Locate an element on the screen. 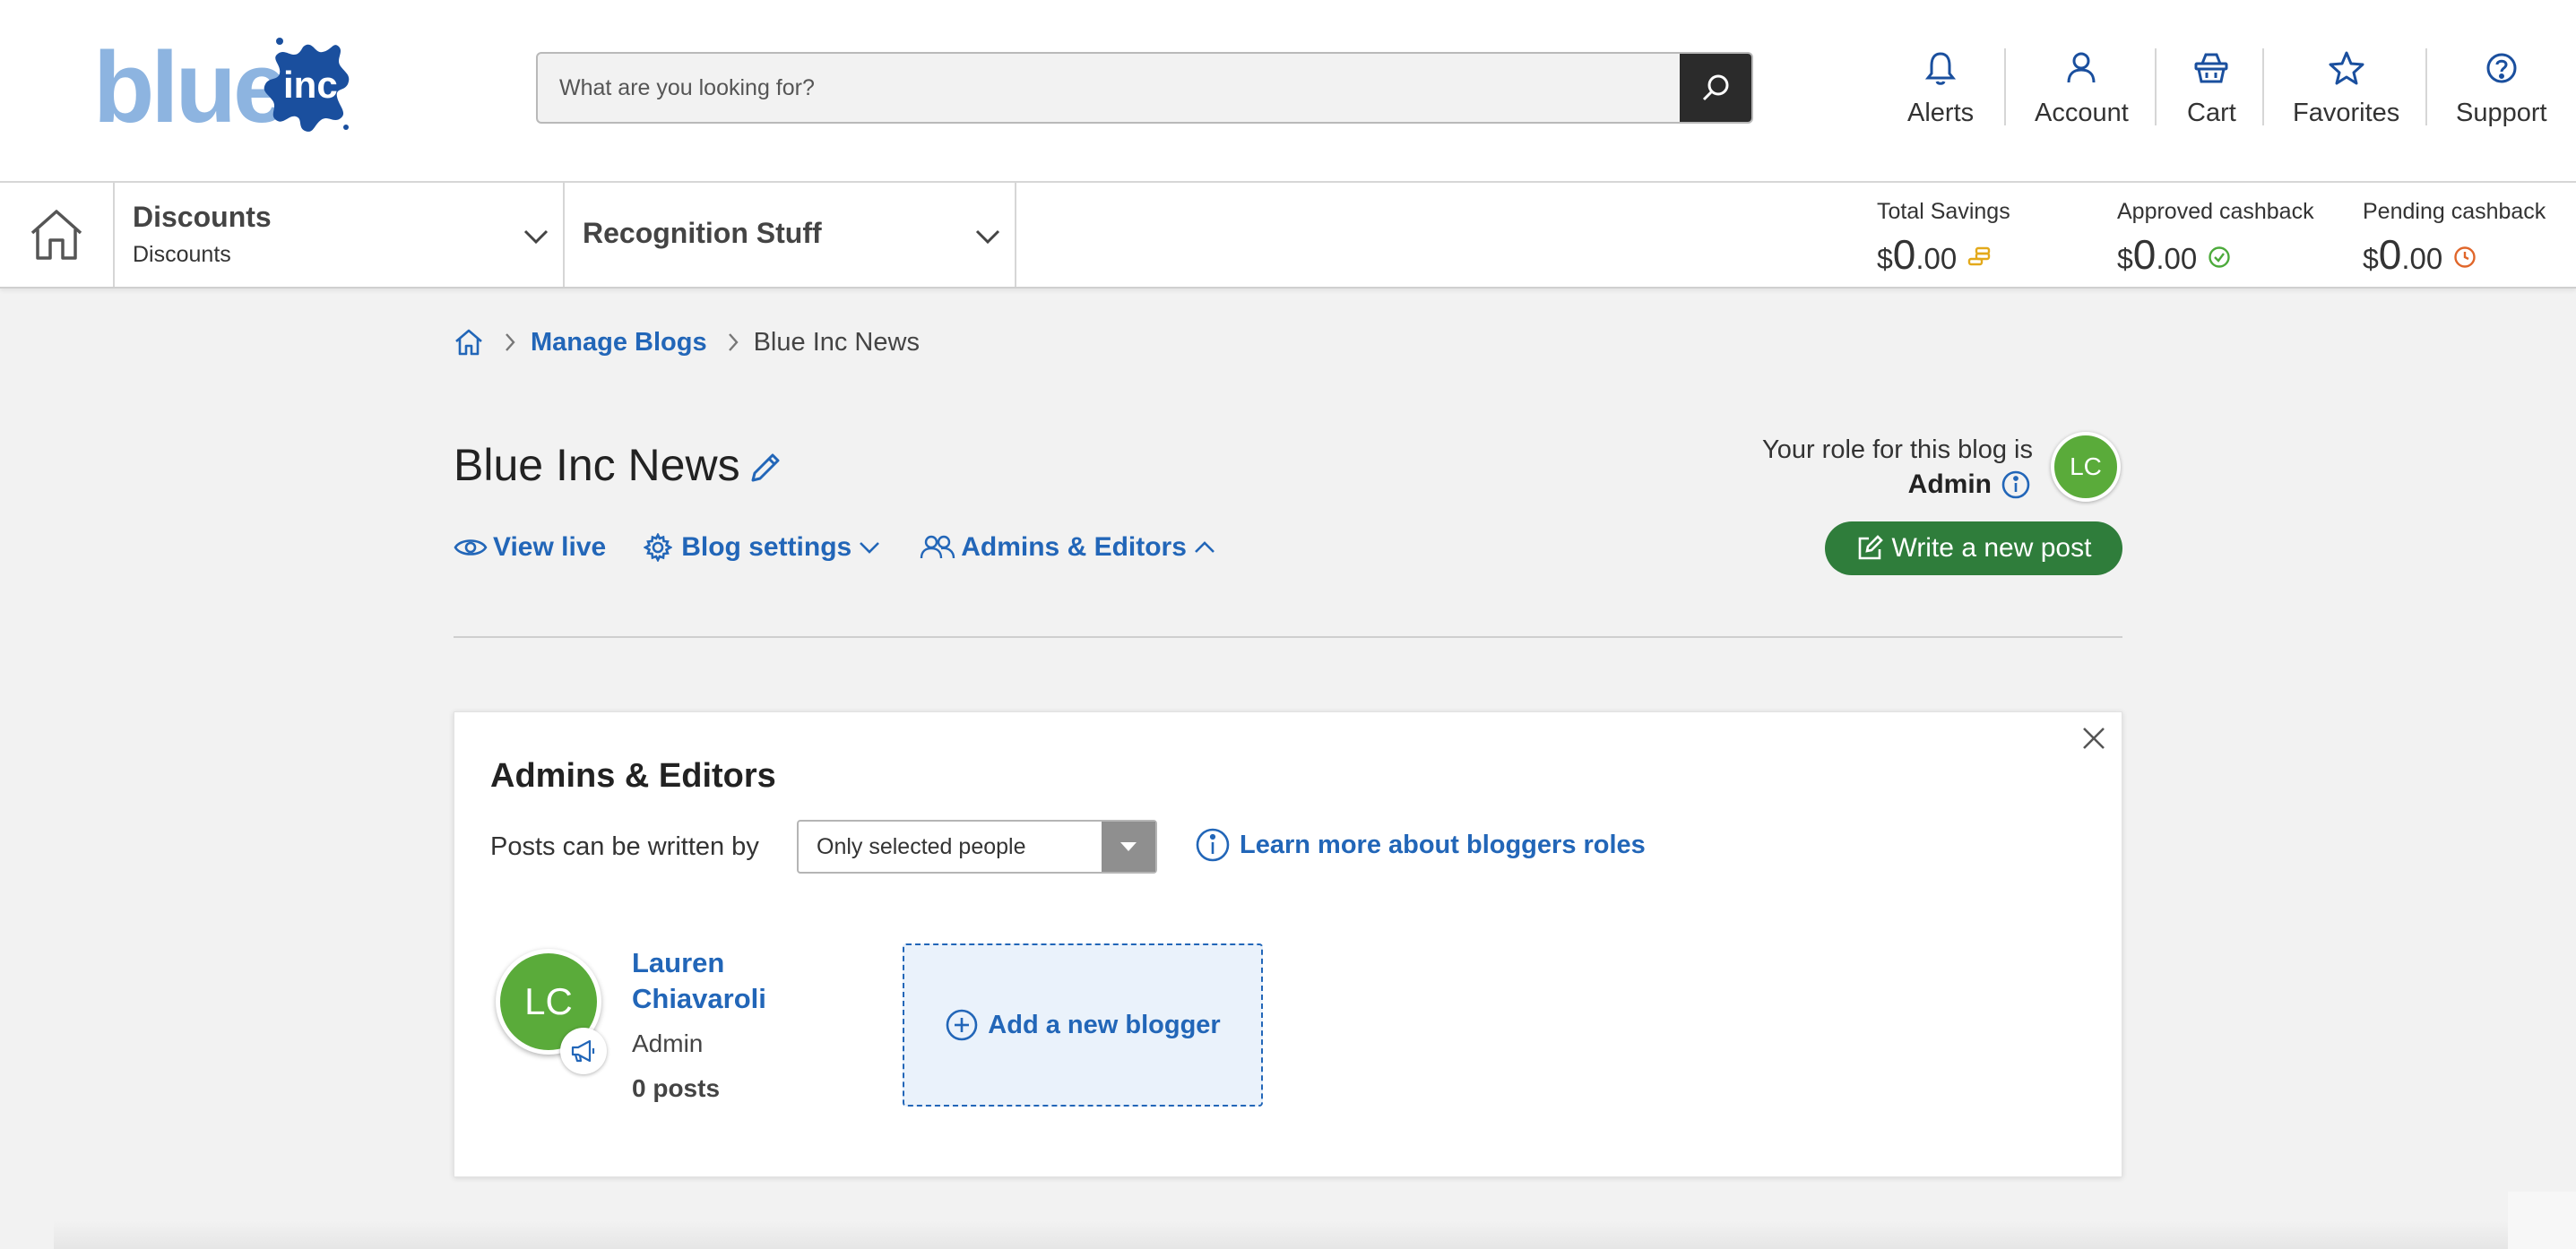 The image size is (2576, 1249). breadcrumb-manage-blogs: Manage Blogs is located at coordinates (619, 342).